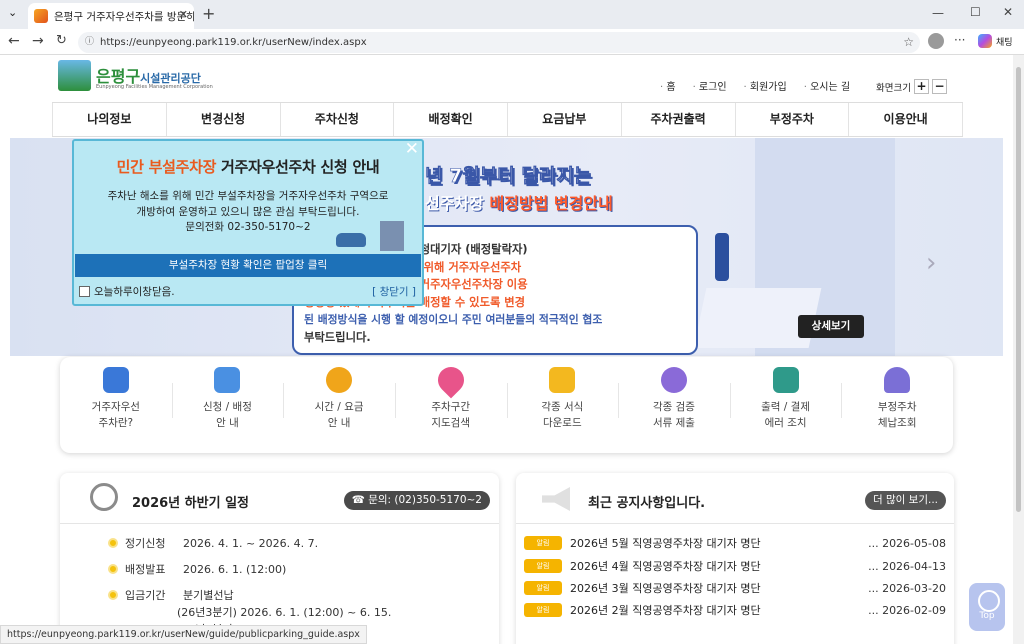 Image resolution: width=1024 pixels, height=644 pixels. I want to click on nav-payment: 요금납부, so click(565, 119).